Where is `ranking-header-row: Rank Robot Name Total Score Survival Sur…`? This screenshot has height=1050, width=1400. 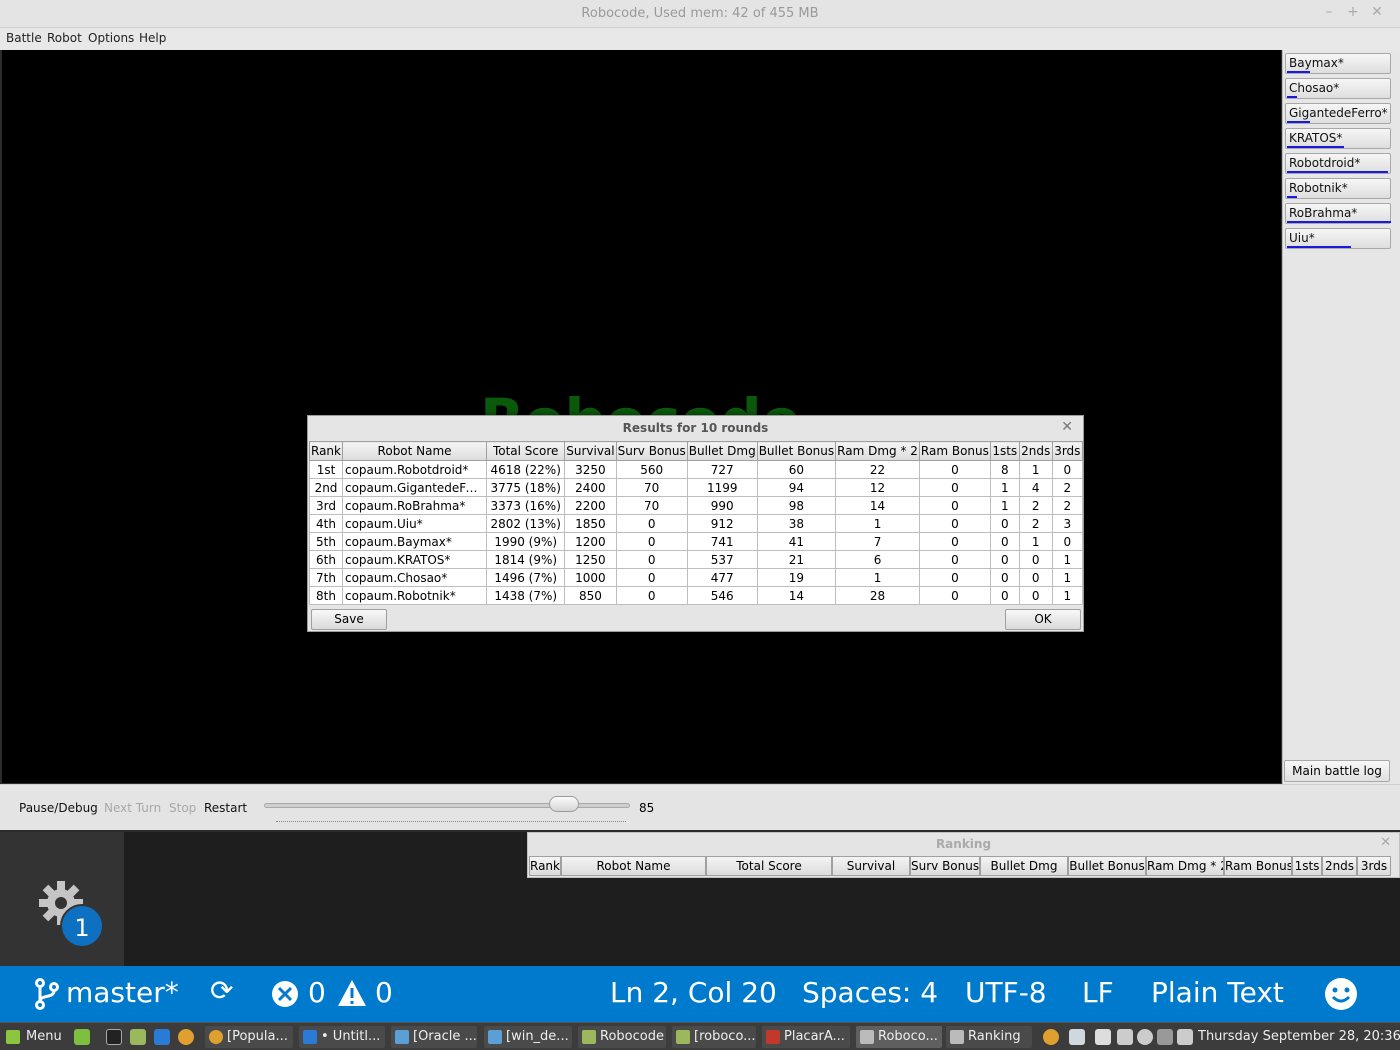 ranking-header-row: Rank Robot Name Total Score Survival Sur… is located at coordinates (960, 866).